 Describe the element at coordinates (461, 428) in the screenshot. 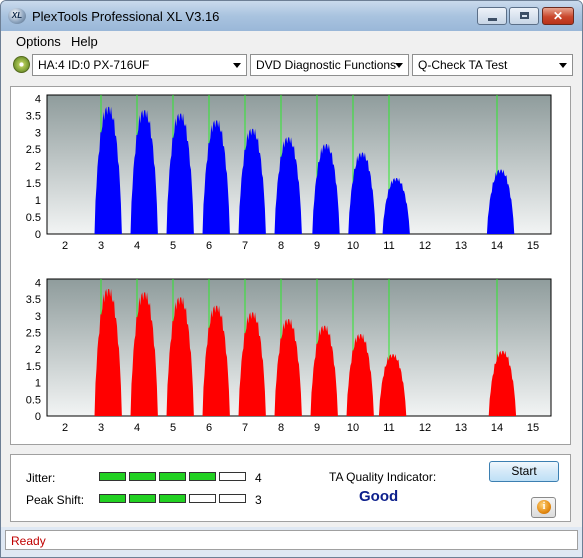

I see `bottom-x-tick-label: 13` at that location.